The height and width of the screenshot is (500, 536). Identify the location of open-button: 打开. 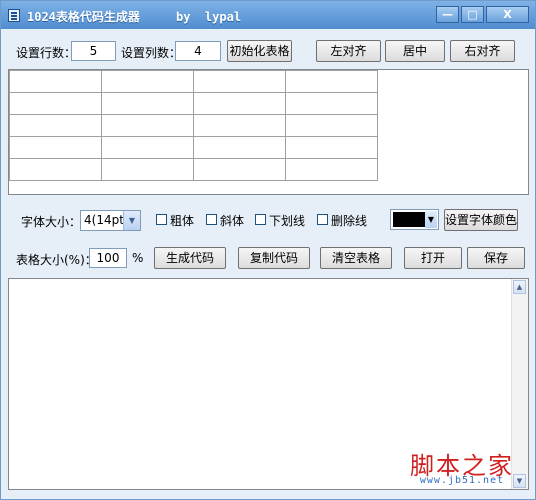
(433, 258).